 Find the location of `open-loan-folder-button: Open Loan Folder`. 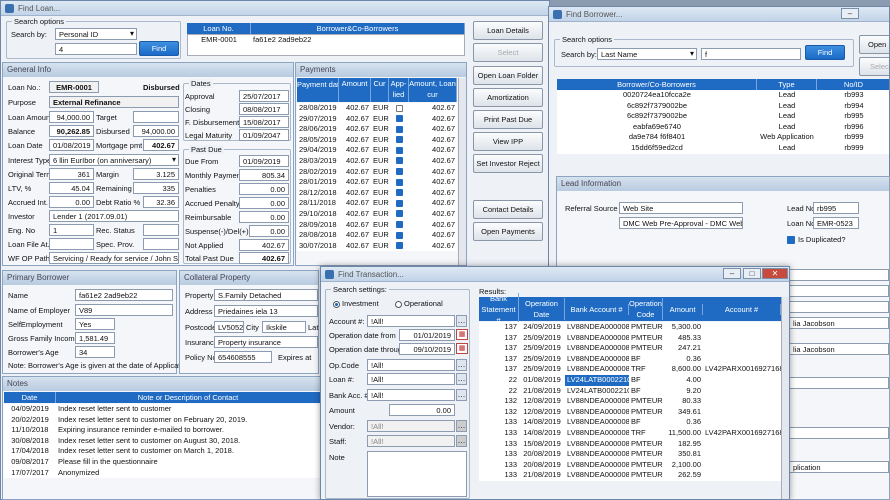

open-loan-folder-button: Open Loan Folder is located at coordinates (508, 75).